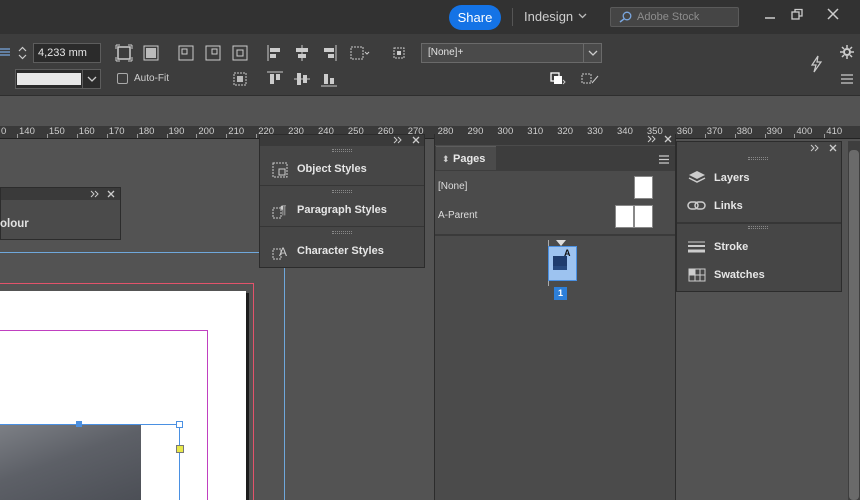  Describe the element at coordinates (302, 53) in the screenshot. I see `align-center-icon` at that location.